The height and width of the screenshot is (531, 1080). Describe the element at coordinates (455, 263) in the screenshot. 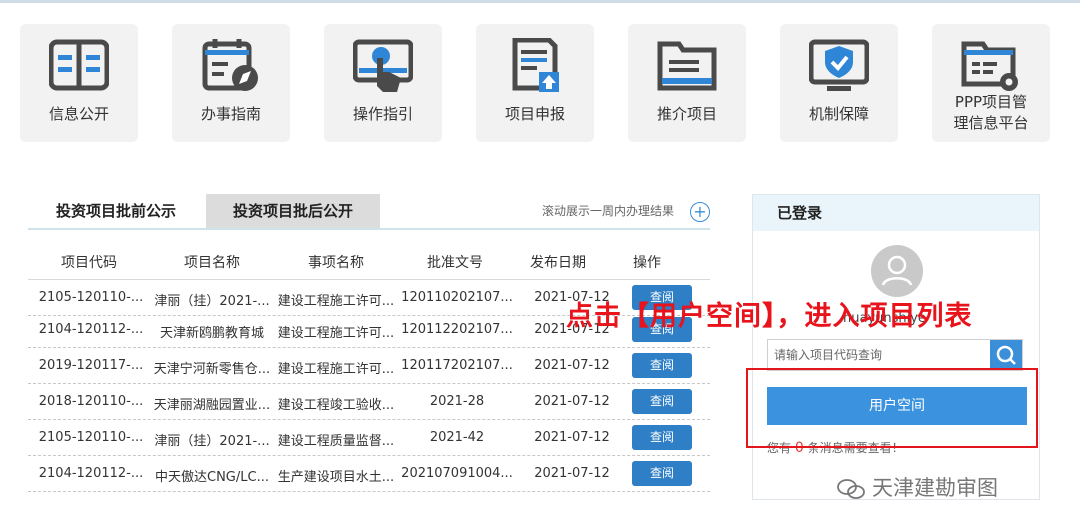

I see `col-approval-number: 批准文号` at that location.